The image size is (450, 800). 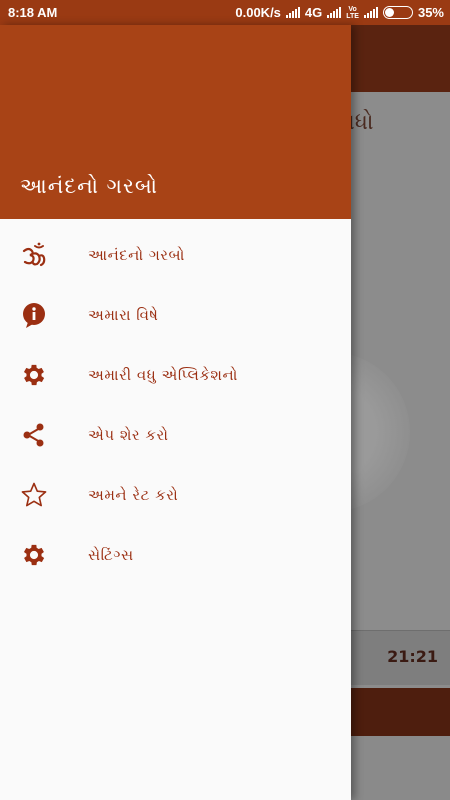 What do you see at coordinates (175, 555) in the screenshot?
I see `menu-item-settings: સેટિંગ્સ` at bounding box center [175, 555].